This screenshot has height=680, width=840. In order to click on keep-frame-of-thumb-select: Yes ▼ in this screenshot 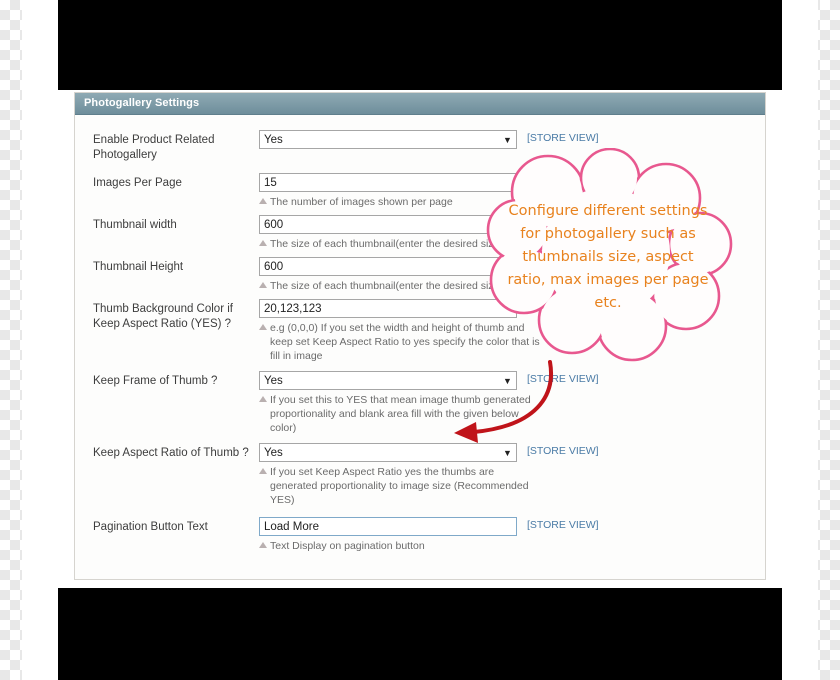, I will do `click(388, 380)`.